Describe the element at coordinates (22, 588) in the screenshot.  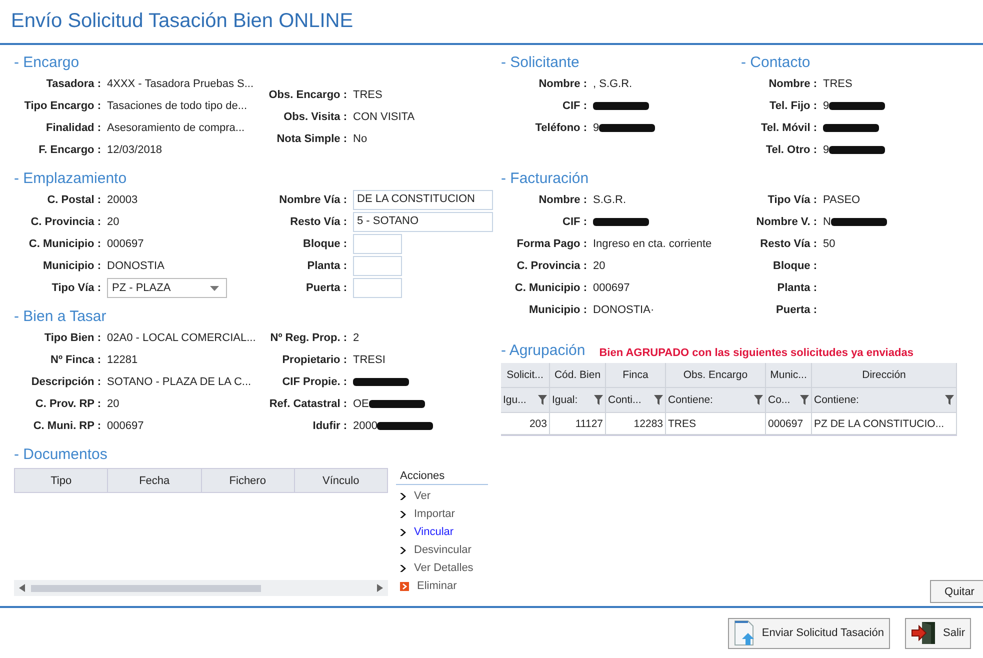
I see `scroll-left-icon` at that location.